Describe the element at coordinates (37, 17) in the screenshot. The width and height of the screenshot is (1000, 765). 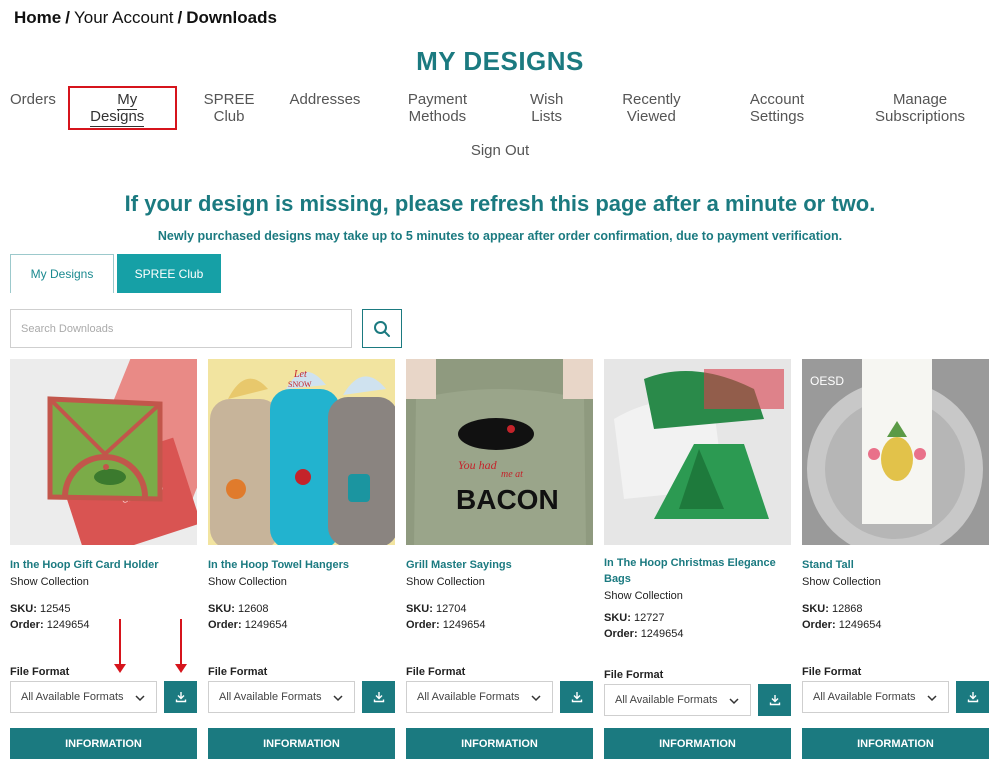
I see `breadcrumb-home: Home` at that location.